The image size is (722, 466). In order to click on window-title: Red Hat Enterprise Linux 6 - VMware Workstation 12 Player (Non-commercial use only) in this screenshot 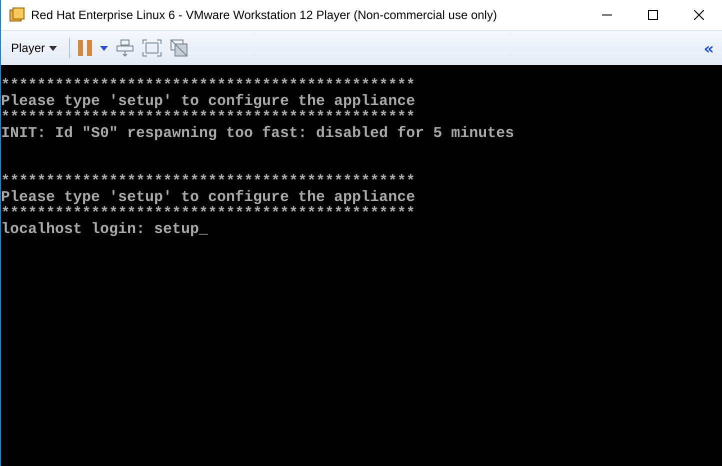, I will do `click(264, 15)`.